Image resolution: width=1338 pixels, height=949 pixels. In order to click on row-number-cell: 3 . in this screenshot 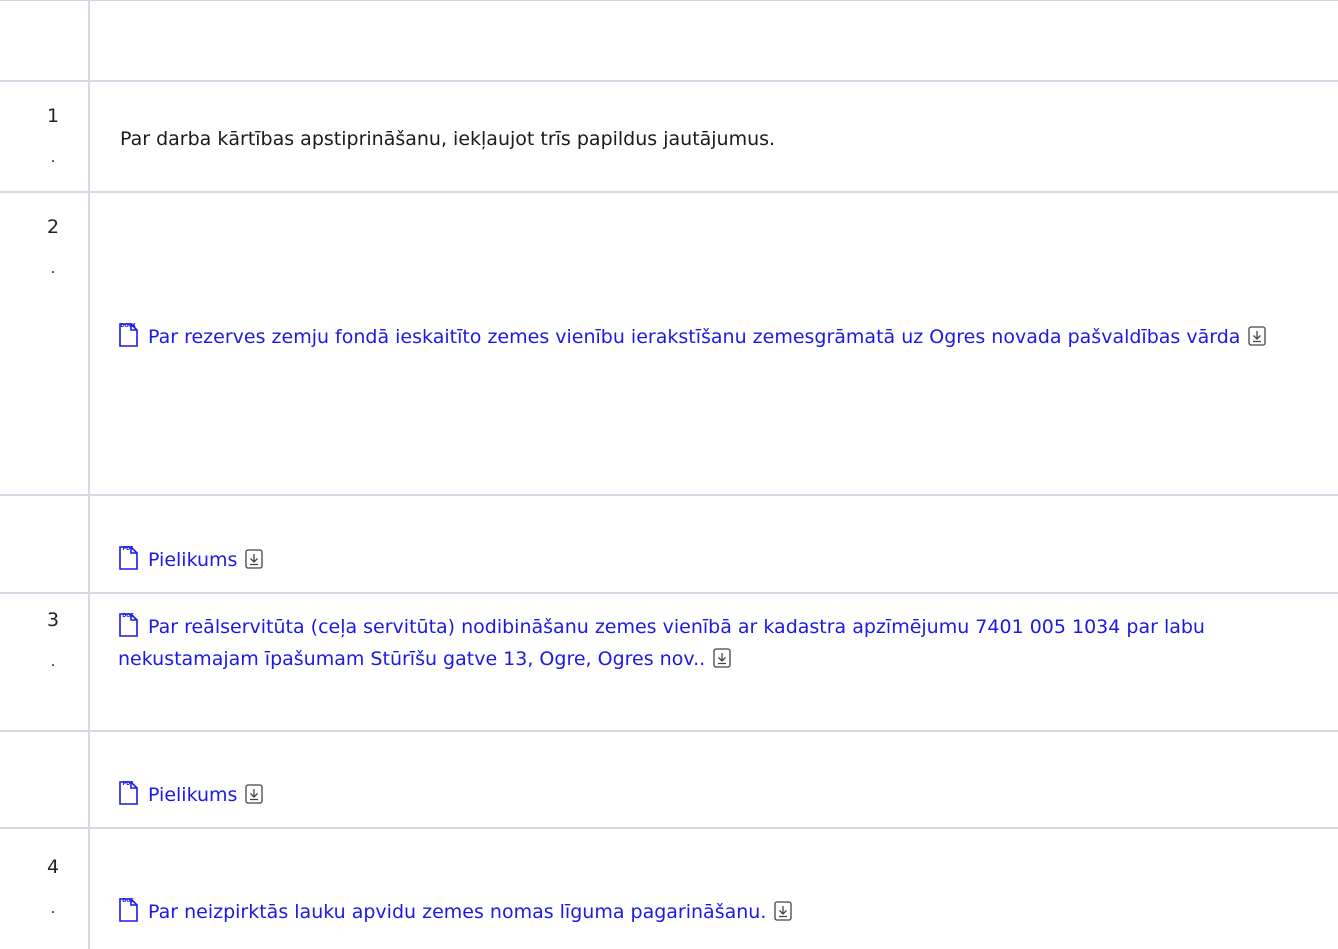, I will do `click(45, 662)`.